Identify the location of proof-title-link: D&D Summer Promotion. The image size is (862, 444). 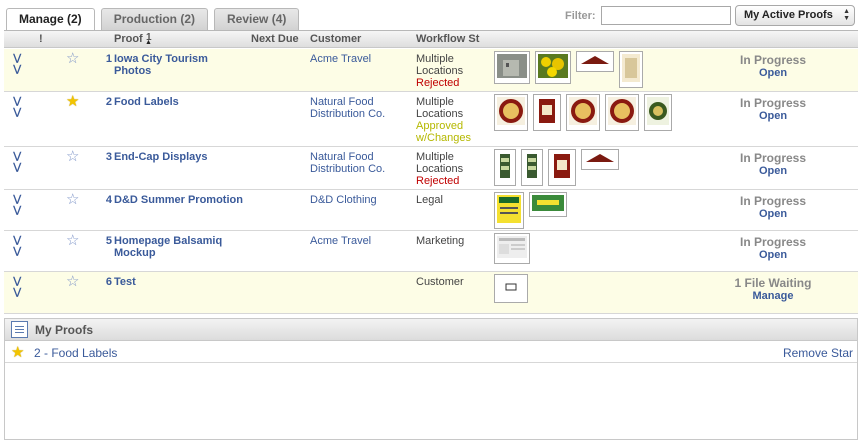
(179, 200).